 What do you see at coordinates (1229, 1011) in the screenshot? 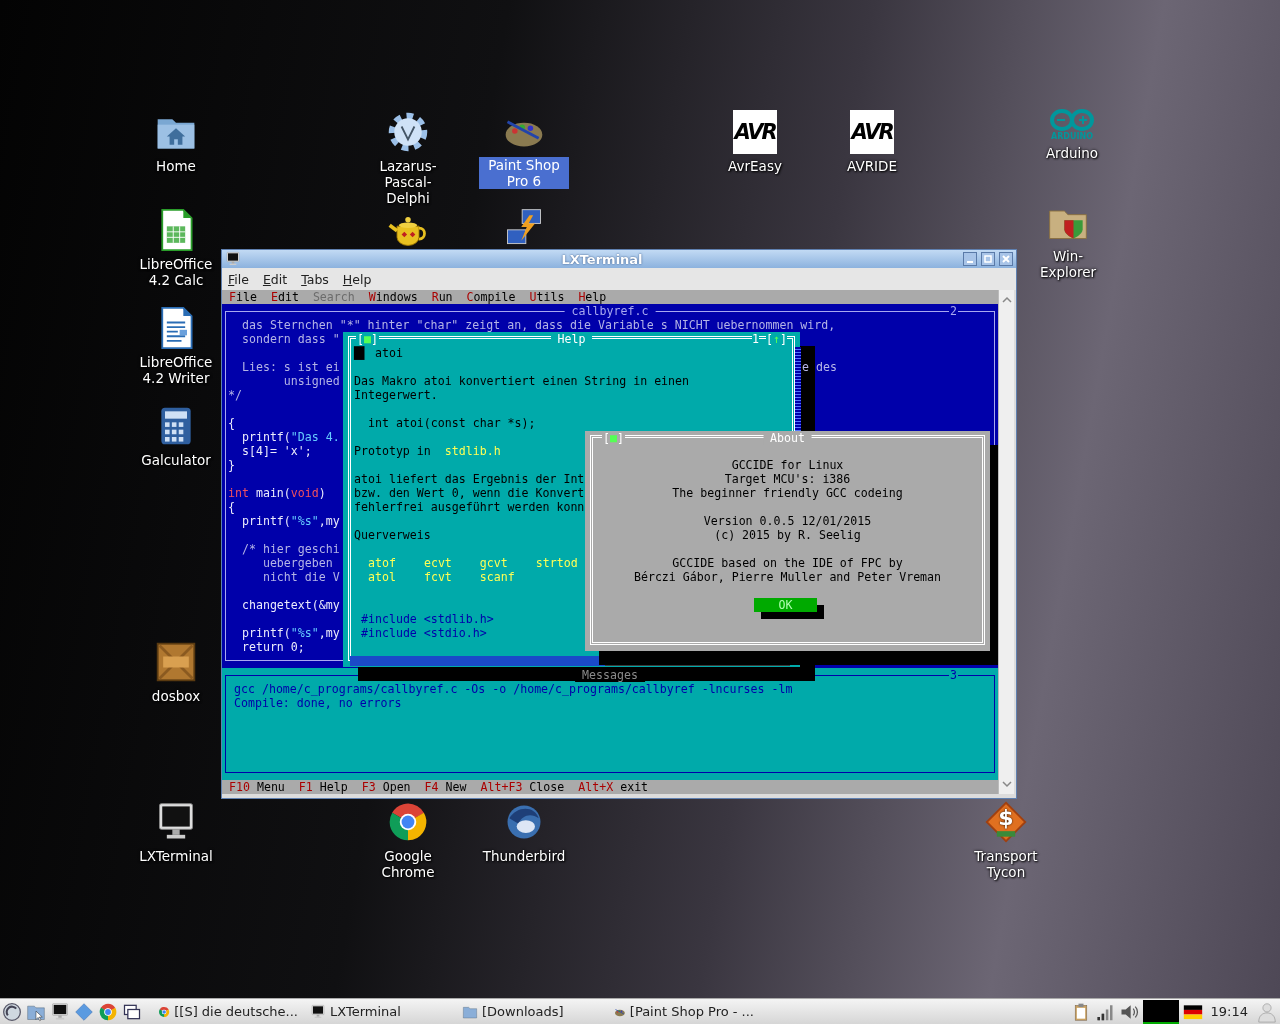
I see `clock: 19:14` at bounding box center [1229, 1011].